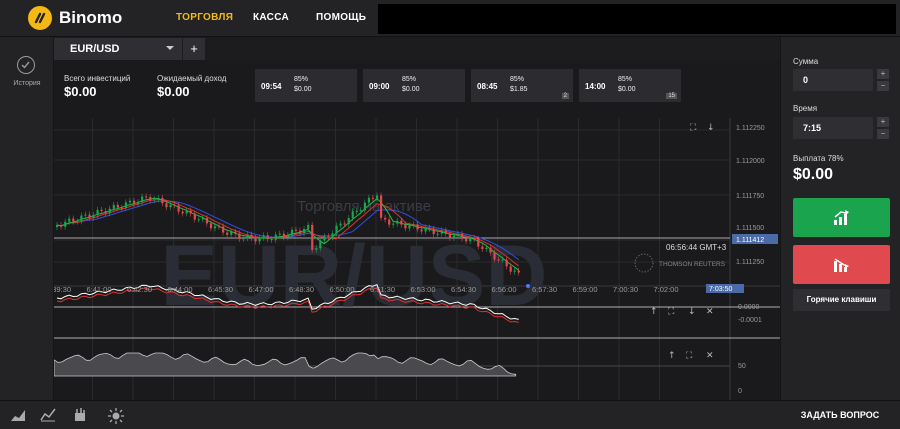  Describe the element at coordinates (750, 320) in the screenshot. I see `macd-tick-label: -0.0001` at that location.